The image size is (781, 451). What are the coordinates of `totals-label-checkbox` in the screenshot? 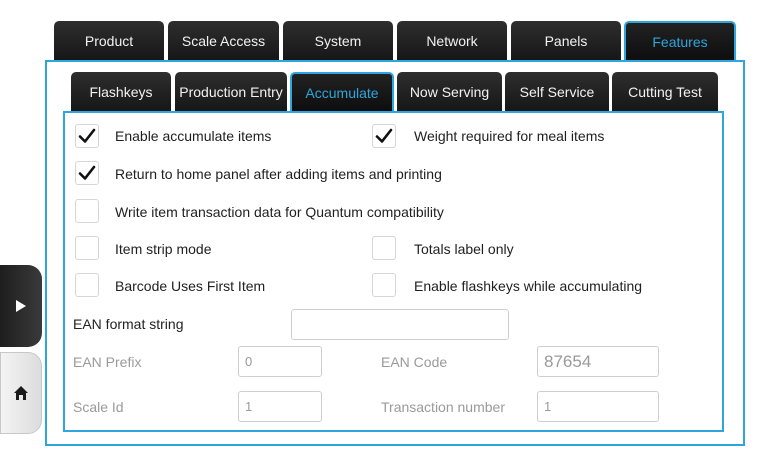 It's located at (384, 248).